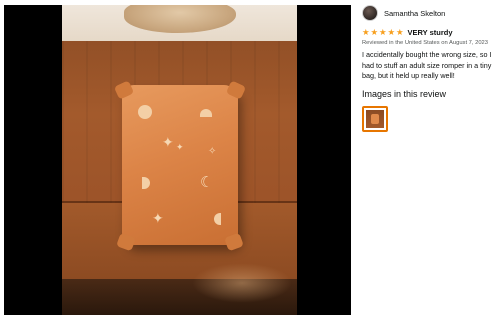 This screenshot has width=500, height=318. I want to click on reviewer-name: Samantha Skelton, so click(414, 13).